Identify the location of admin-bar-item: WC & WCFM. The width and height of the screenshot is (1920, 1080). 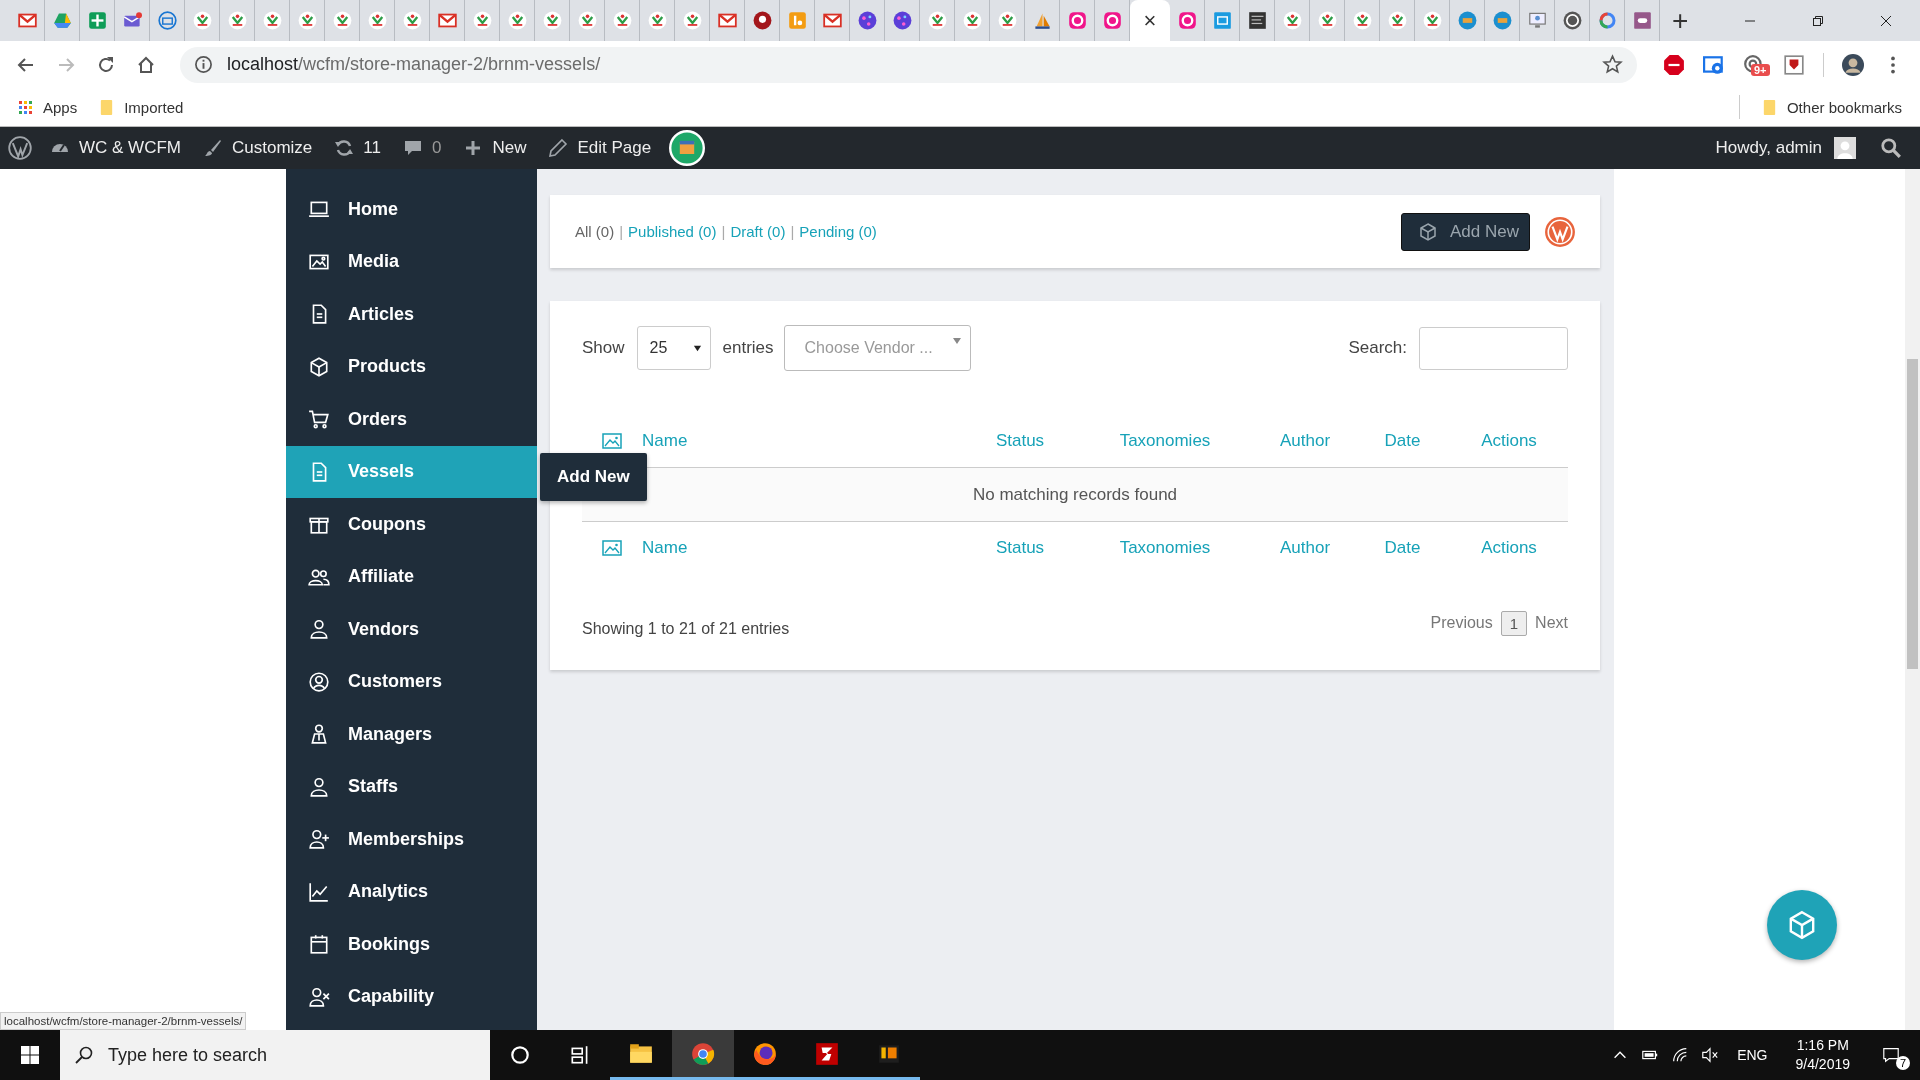
(115, 148).